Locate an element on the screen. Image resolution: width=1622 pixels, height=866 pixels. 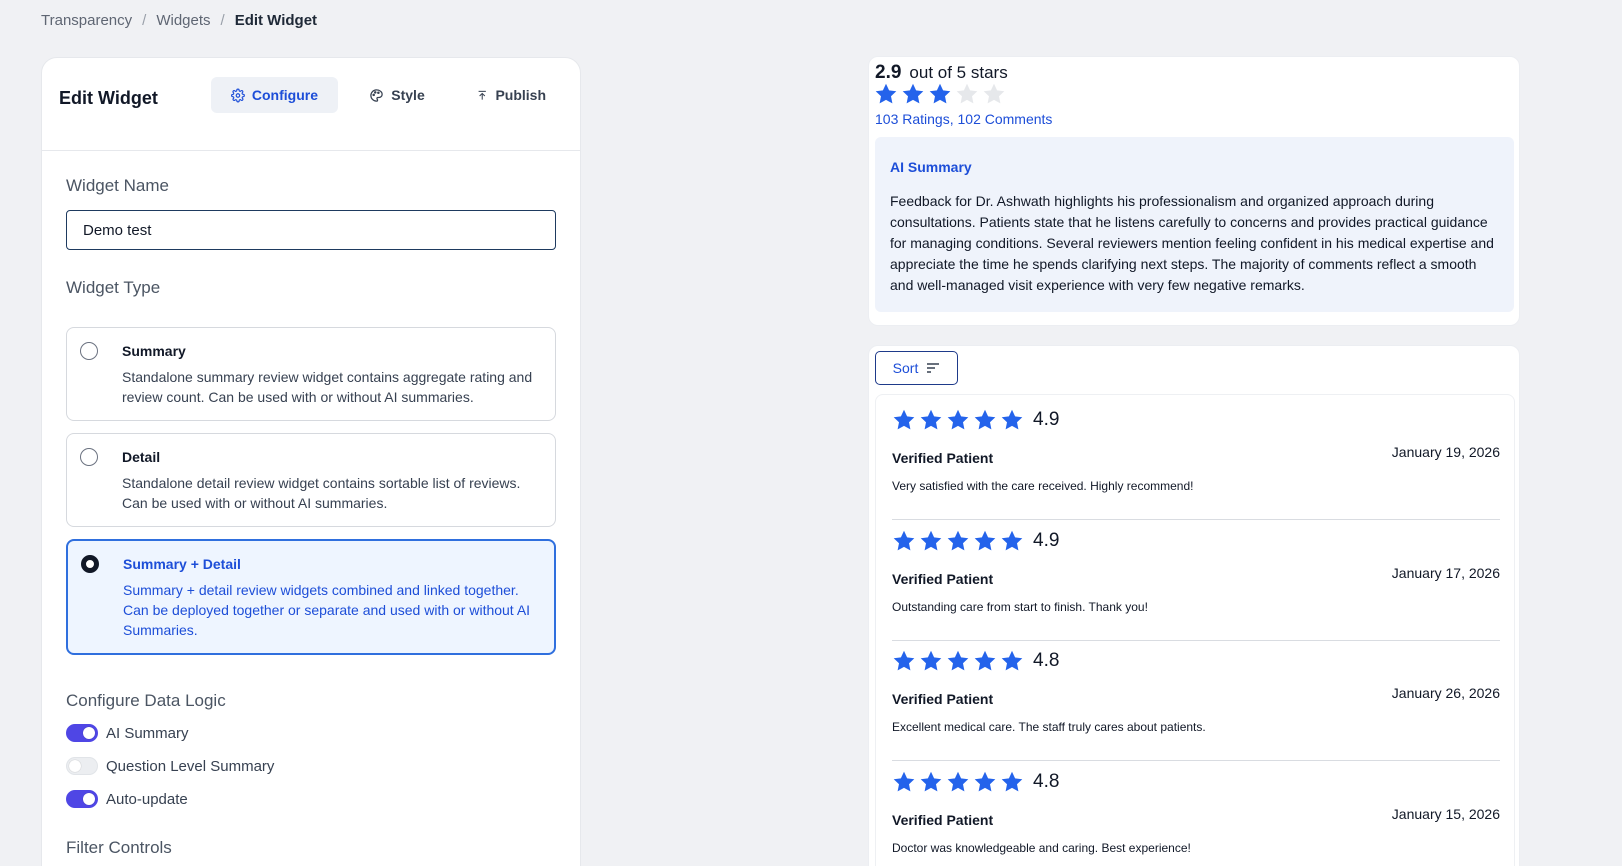
ai-summary-title: AI Summary is located at coordinates (931, 167).